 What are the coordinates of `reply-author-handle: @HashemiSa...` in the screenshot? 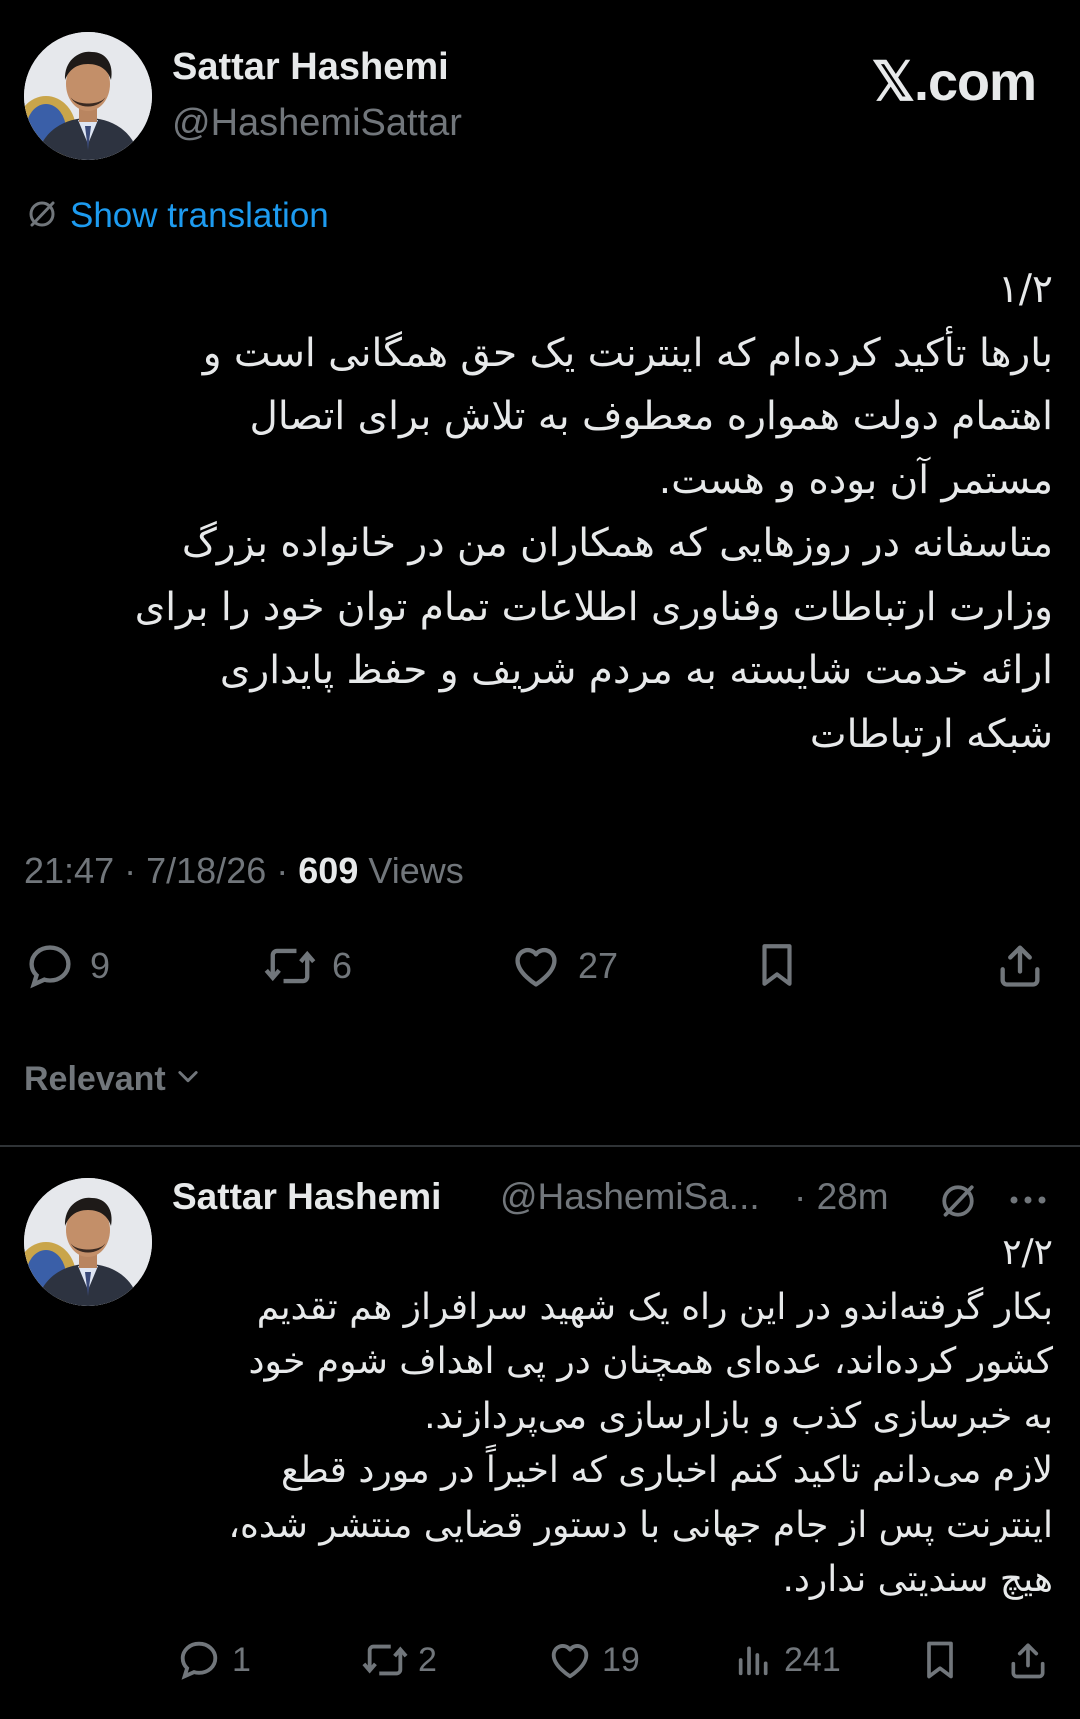 It's located at (630, 1197).